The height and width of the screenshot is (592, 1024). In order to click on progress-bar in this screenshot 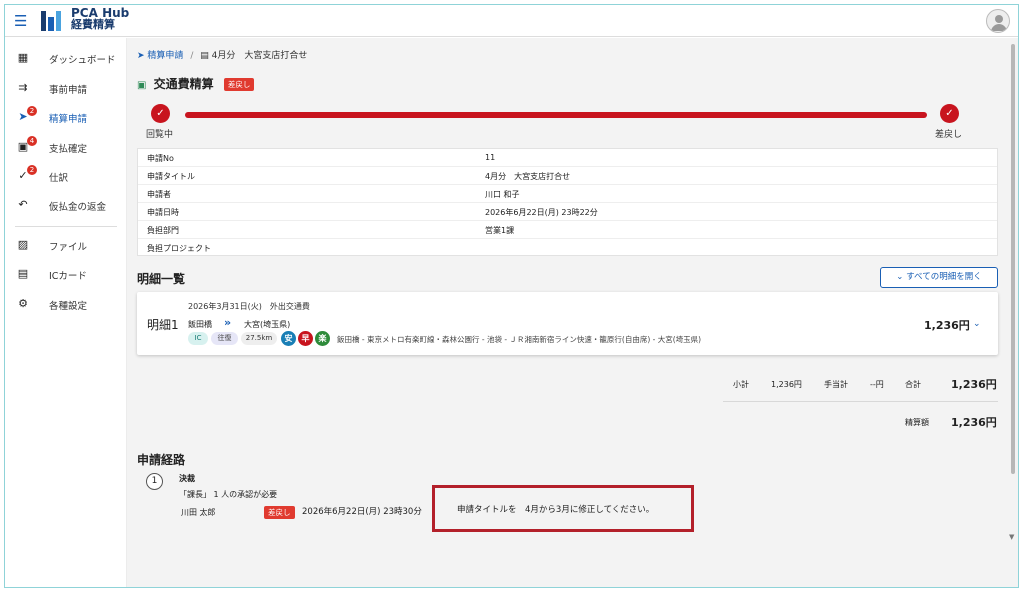, I will do `click(556, 115)`.